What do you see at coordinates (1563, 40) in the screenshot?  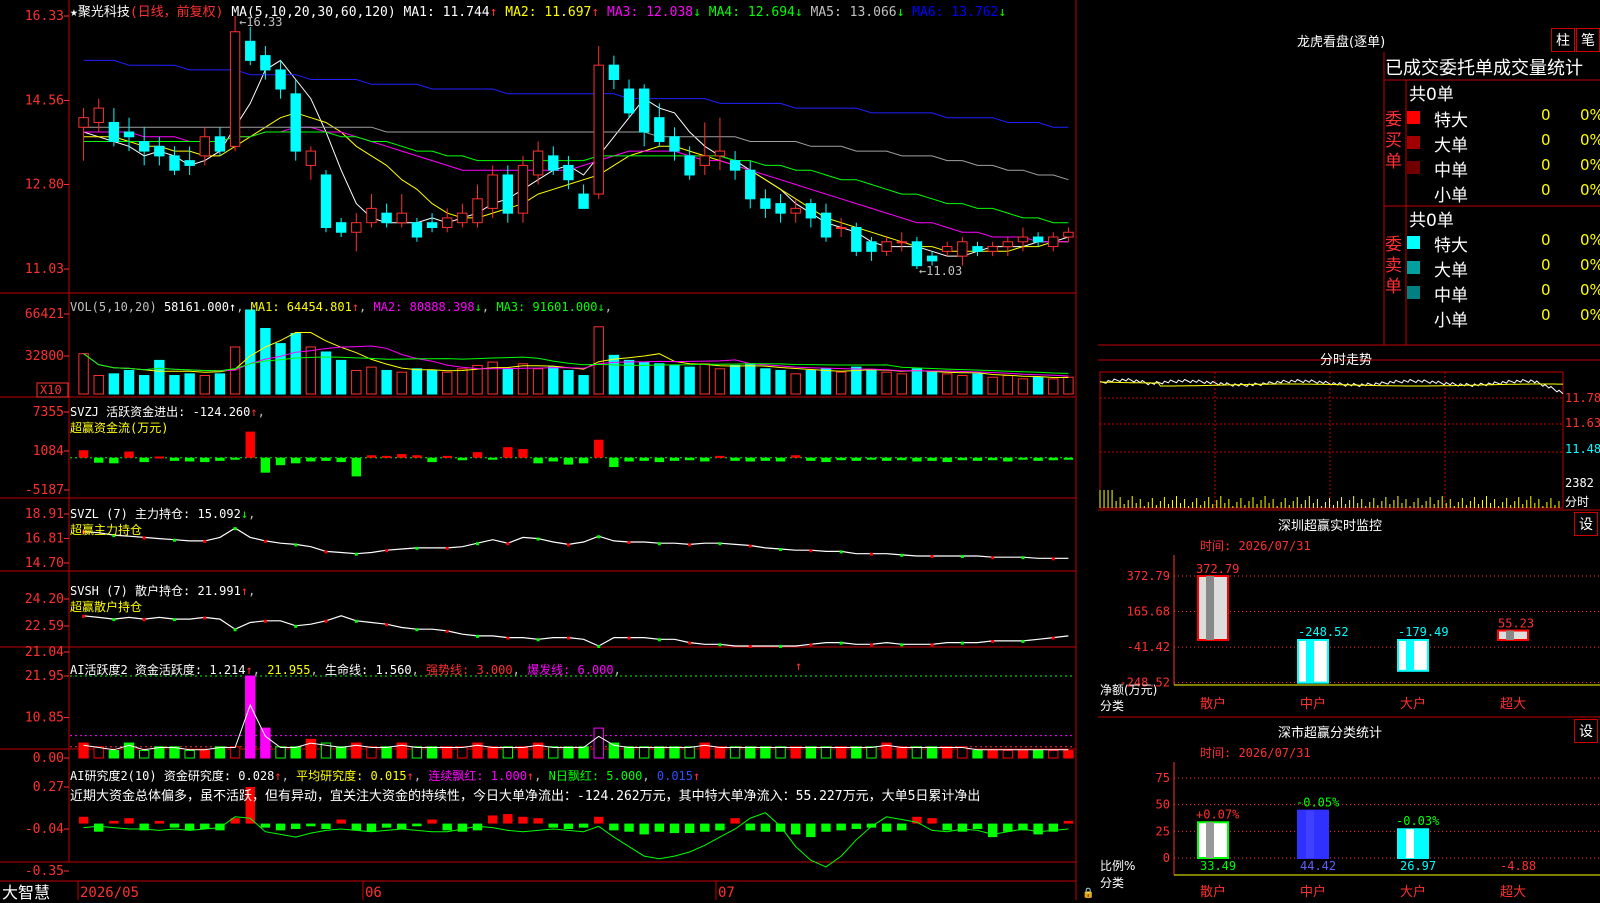 I see `bar-mode-button: 柱` at bounding box center [1563, 40].